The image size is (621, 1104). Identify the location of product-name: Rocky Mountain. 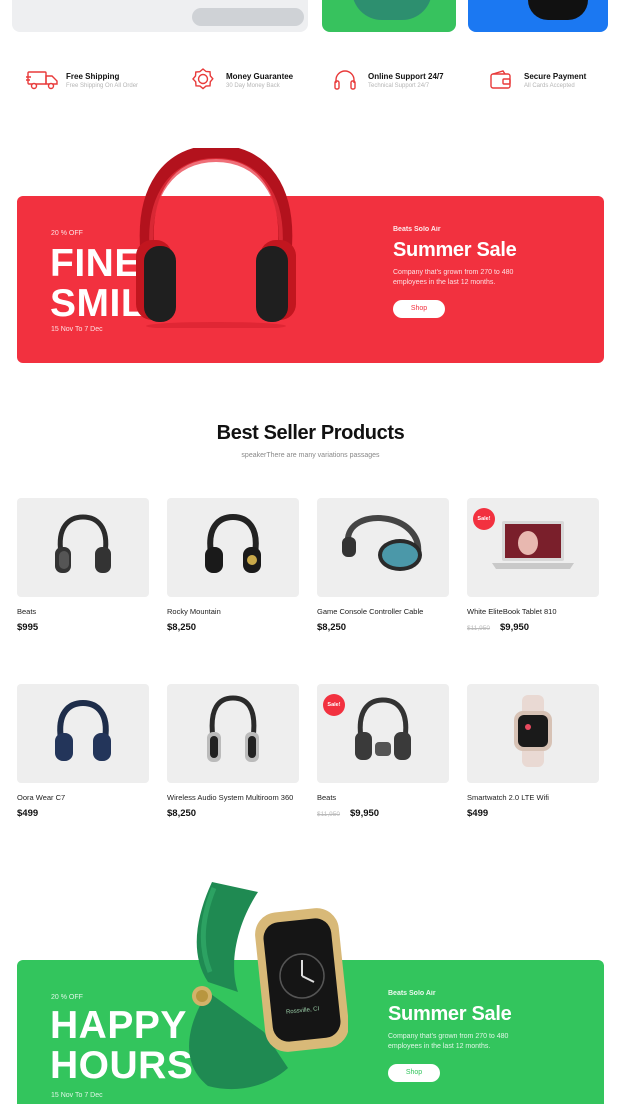
(194, 611).